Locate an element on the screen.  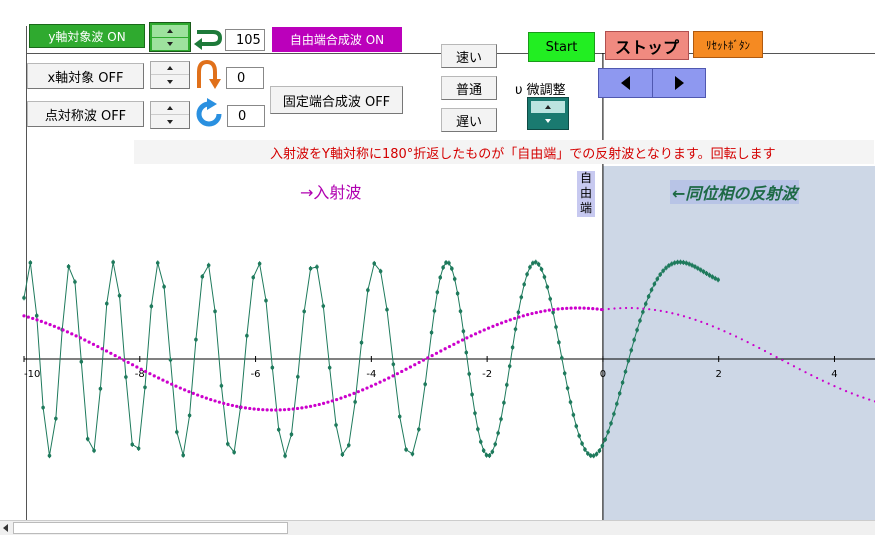
point-sym-value-field: 0 is located at coordinates (246, 116).